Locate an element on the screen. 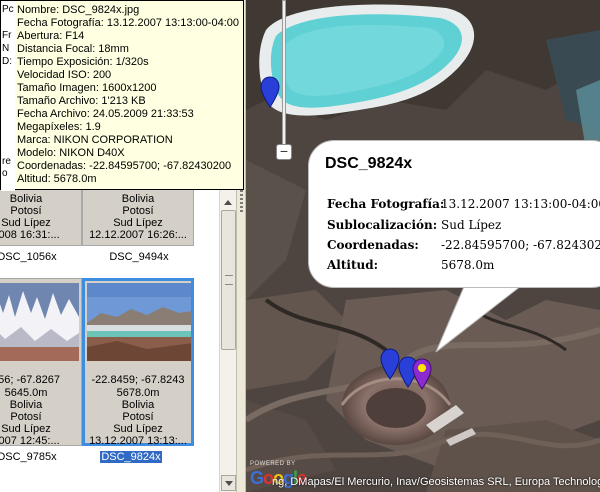 The width and height of the screenshot is (600, 492). scroll-down-arrow-icon is located at coordinates (228, 483).